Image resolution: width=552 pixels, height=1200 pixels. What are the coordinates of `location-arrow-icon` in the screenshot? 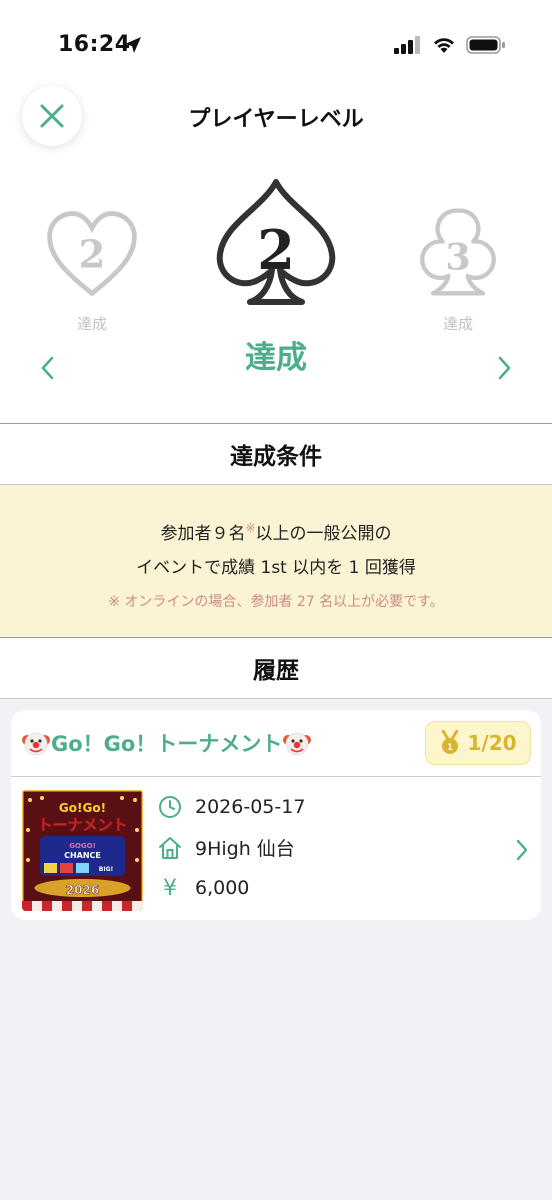 It's located at (133, 45).